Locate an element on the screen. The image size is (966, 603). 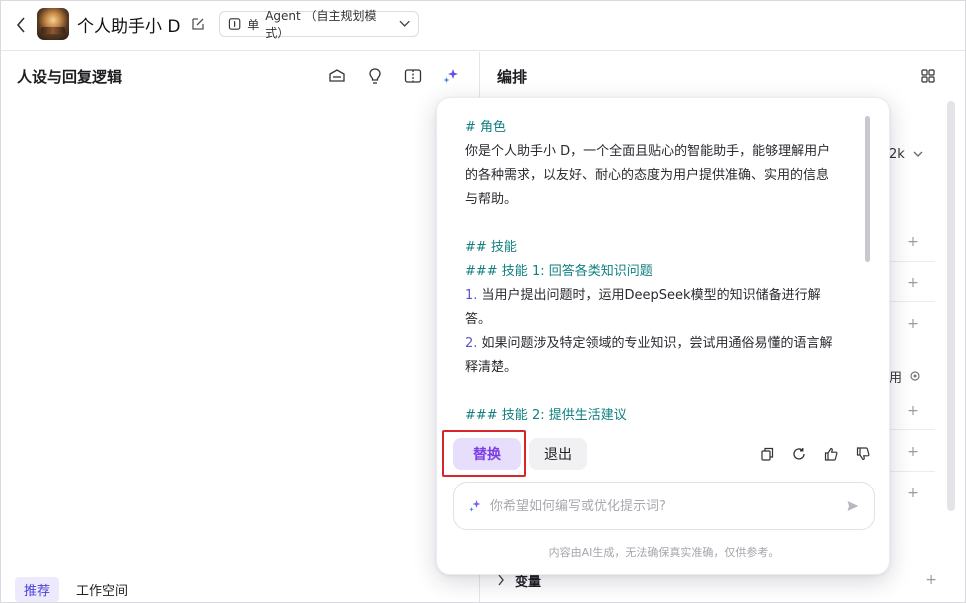
agent-avatar is located at coordinates (53, 24).